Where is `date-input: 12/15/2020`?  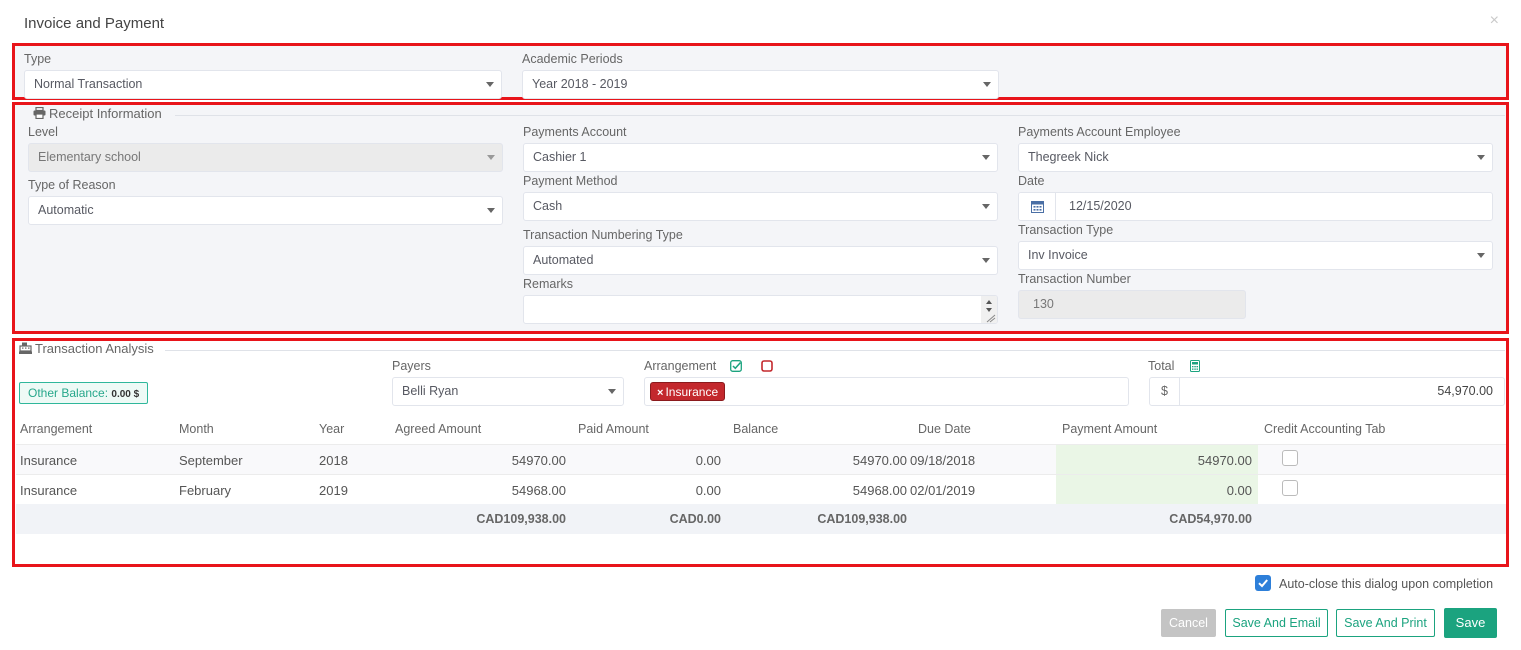
date-input: 12/15/2020 is located at coordinates (1255, 206).